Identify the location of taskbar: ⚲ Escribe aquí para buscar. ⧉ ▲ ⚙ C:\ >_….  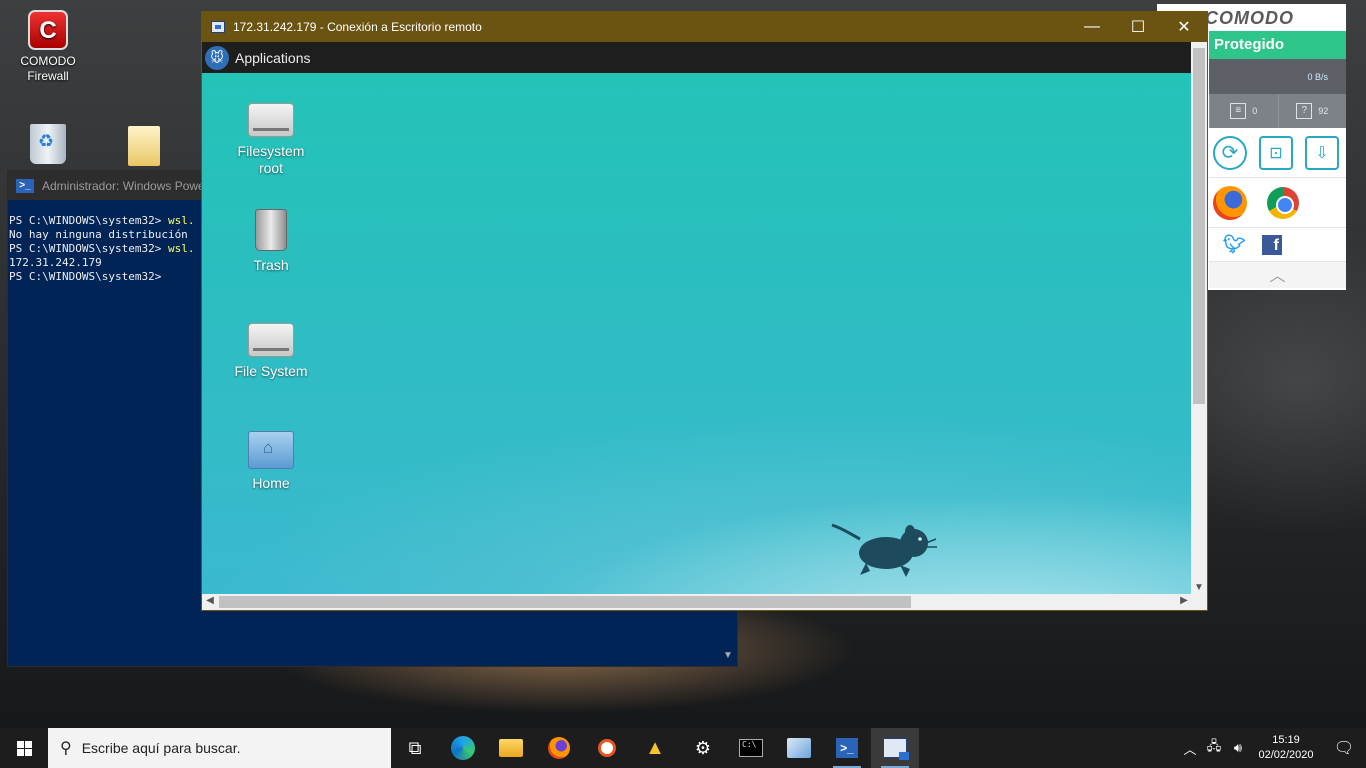
(683, 748).